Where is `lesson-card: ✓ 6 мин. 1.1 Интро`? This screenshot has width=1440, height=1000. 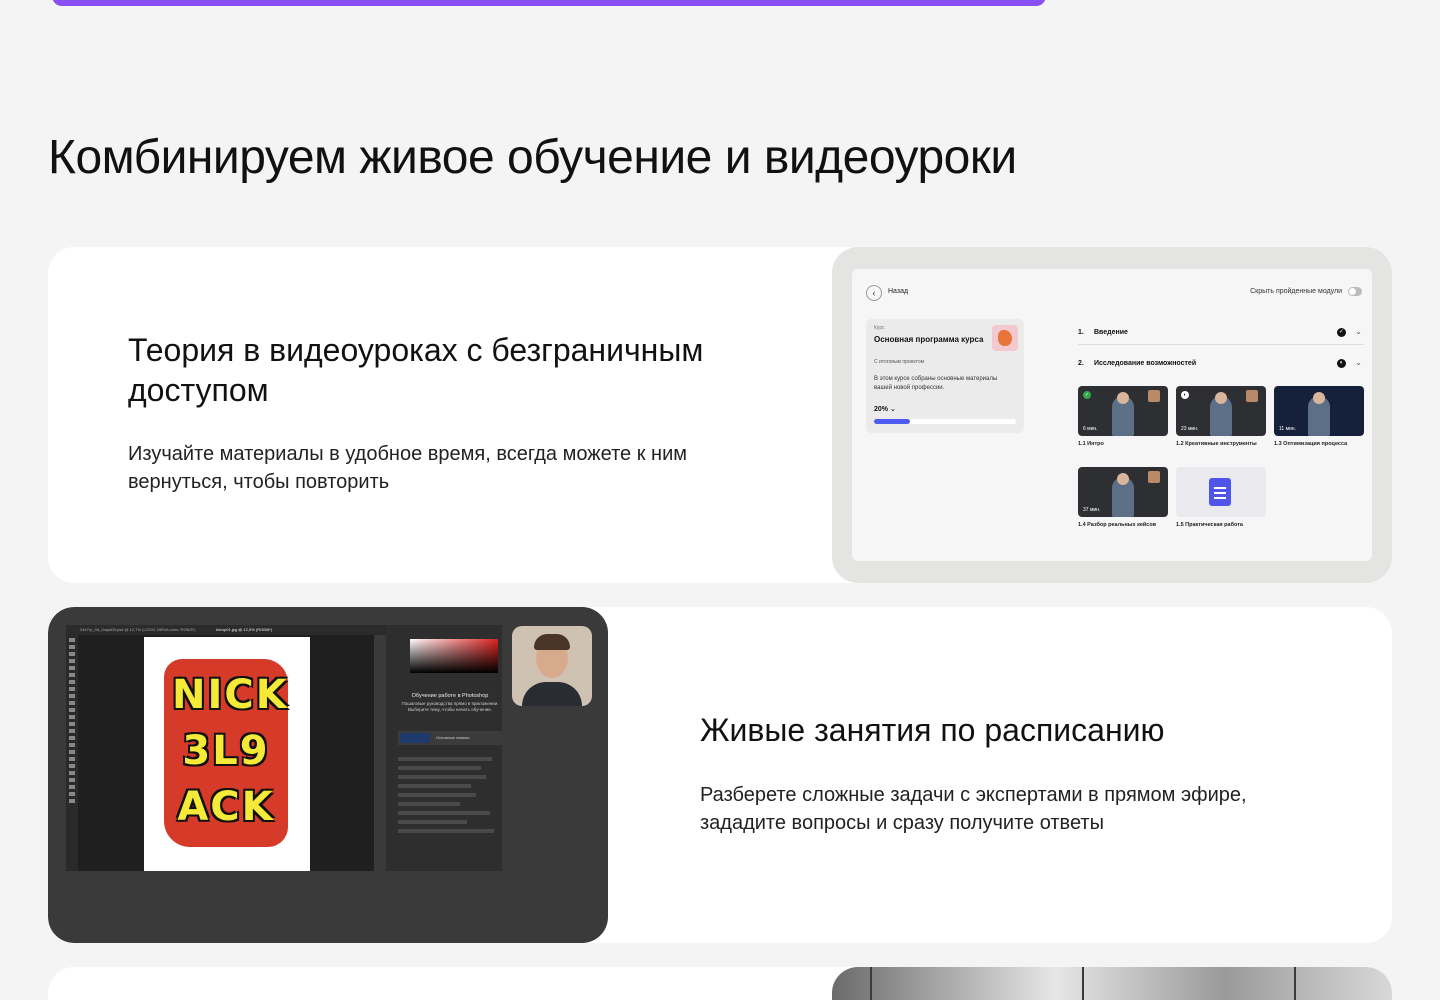
lesson-card: ✓ 6 мин. 1.1 Интро is located at coordinates (1123, 416).